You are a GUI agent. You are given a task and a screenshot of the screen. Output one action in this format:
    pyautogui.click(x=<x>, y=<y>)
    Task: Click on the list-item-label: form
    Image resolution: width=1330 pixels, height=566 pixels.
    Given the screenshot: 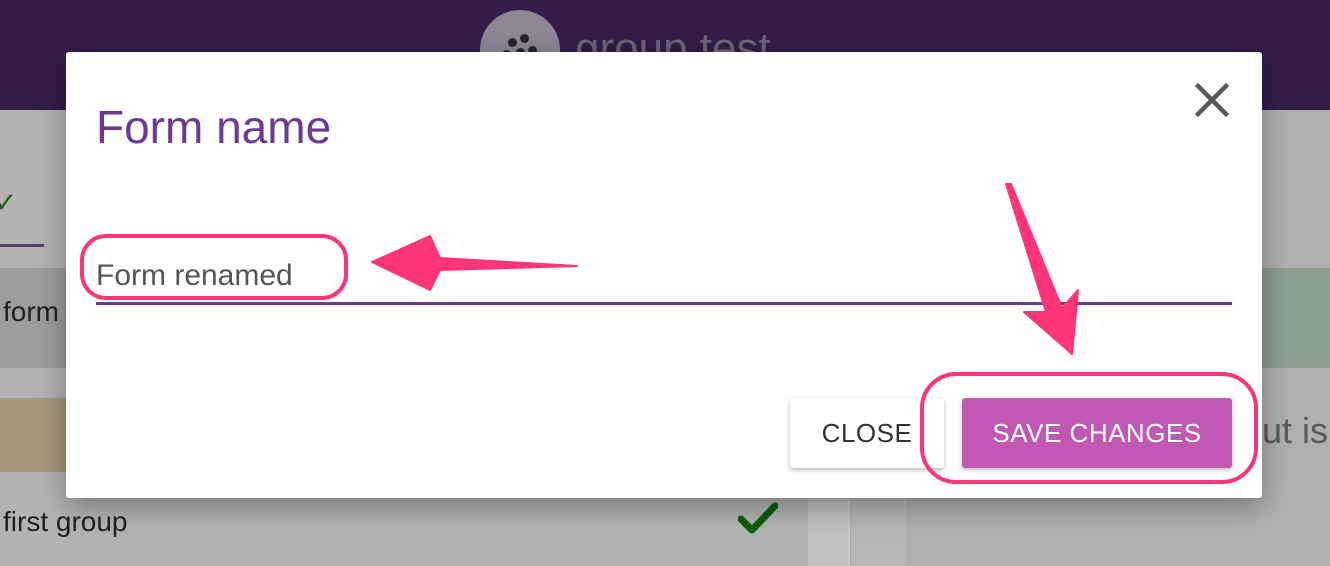 What is the action you would take?
    pyautogui.click(x=31, y=311)
    